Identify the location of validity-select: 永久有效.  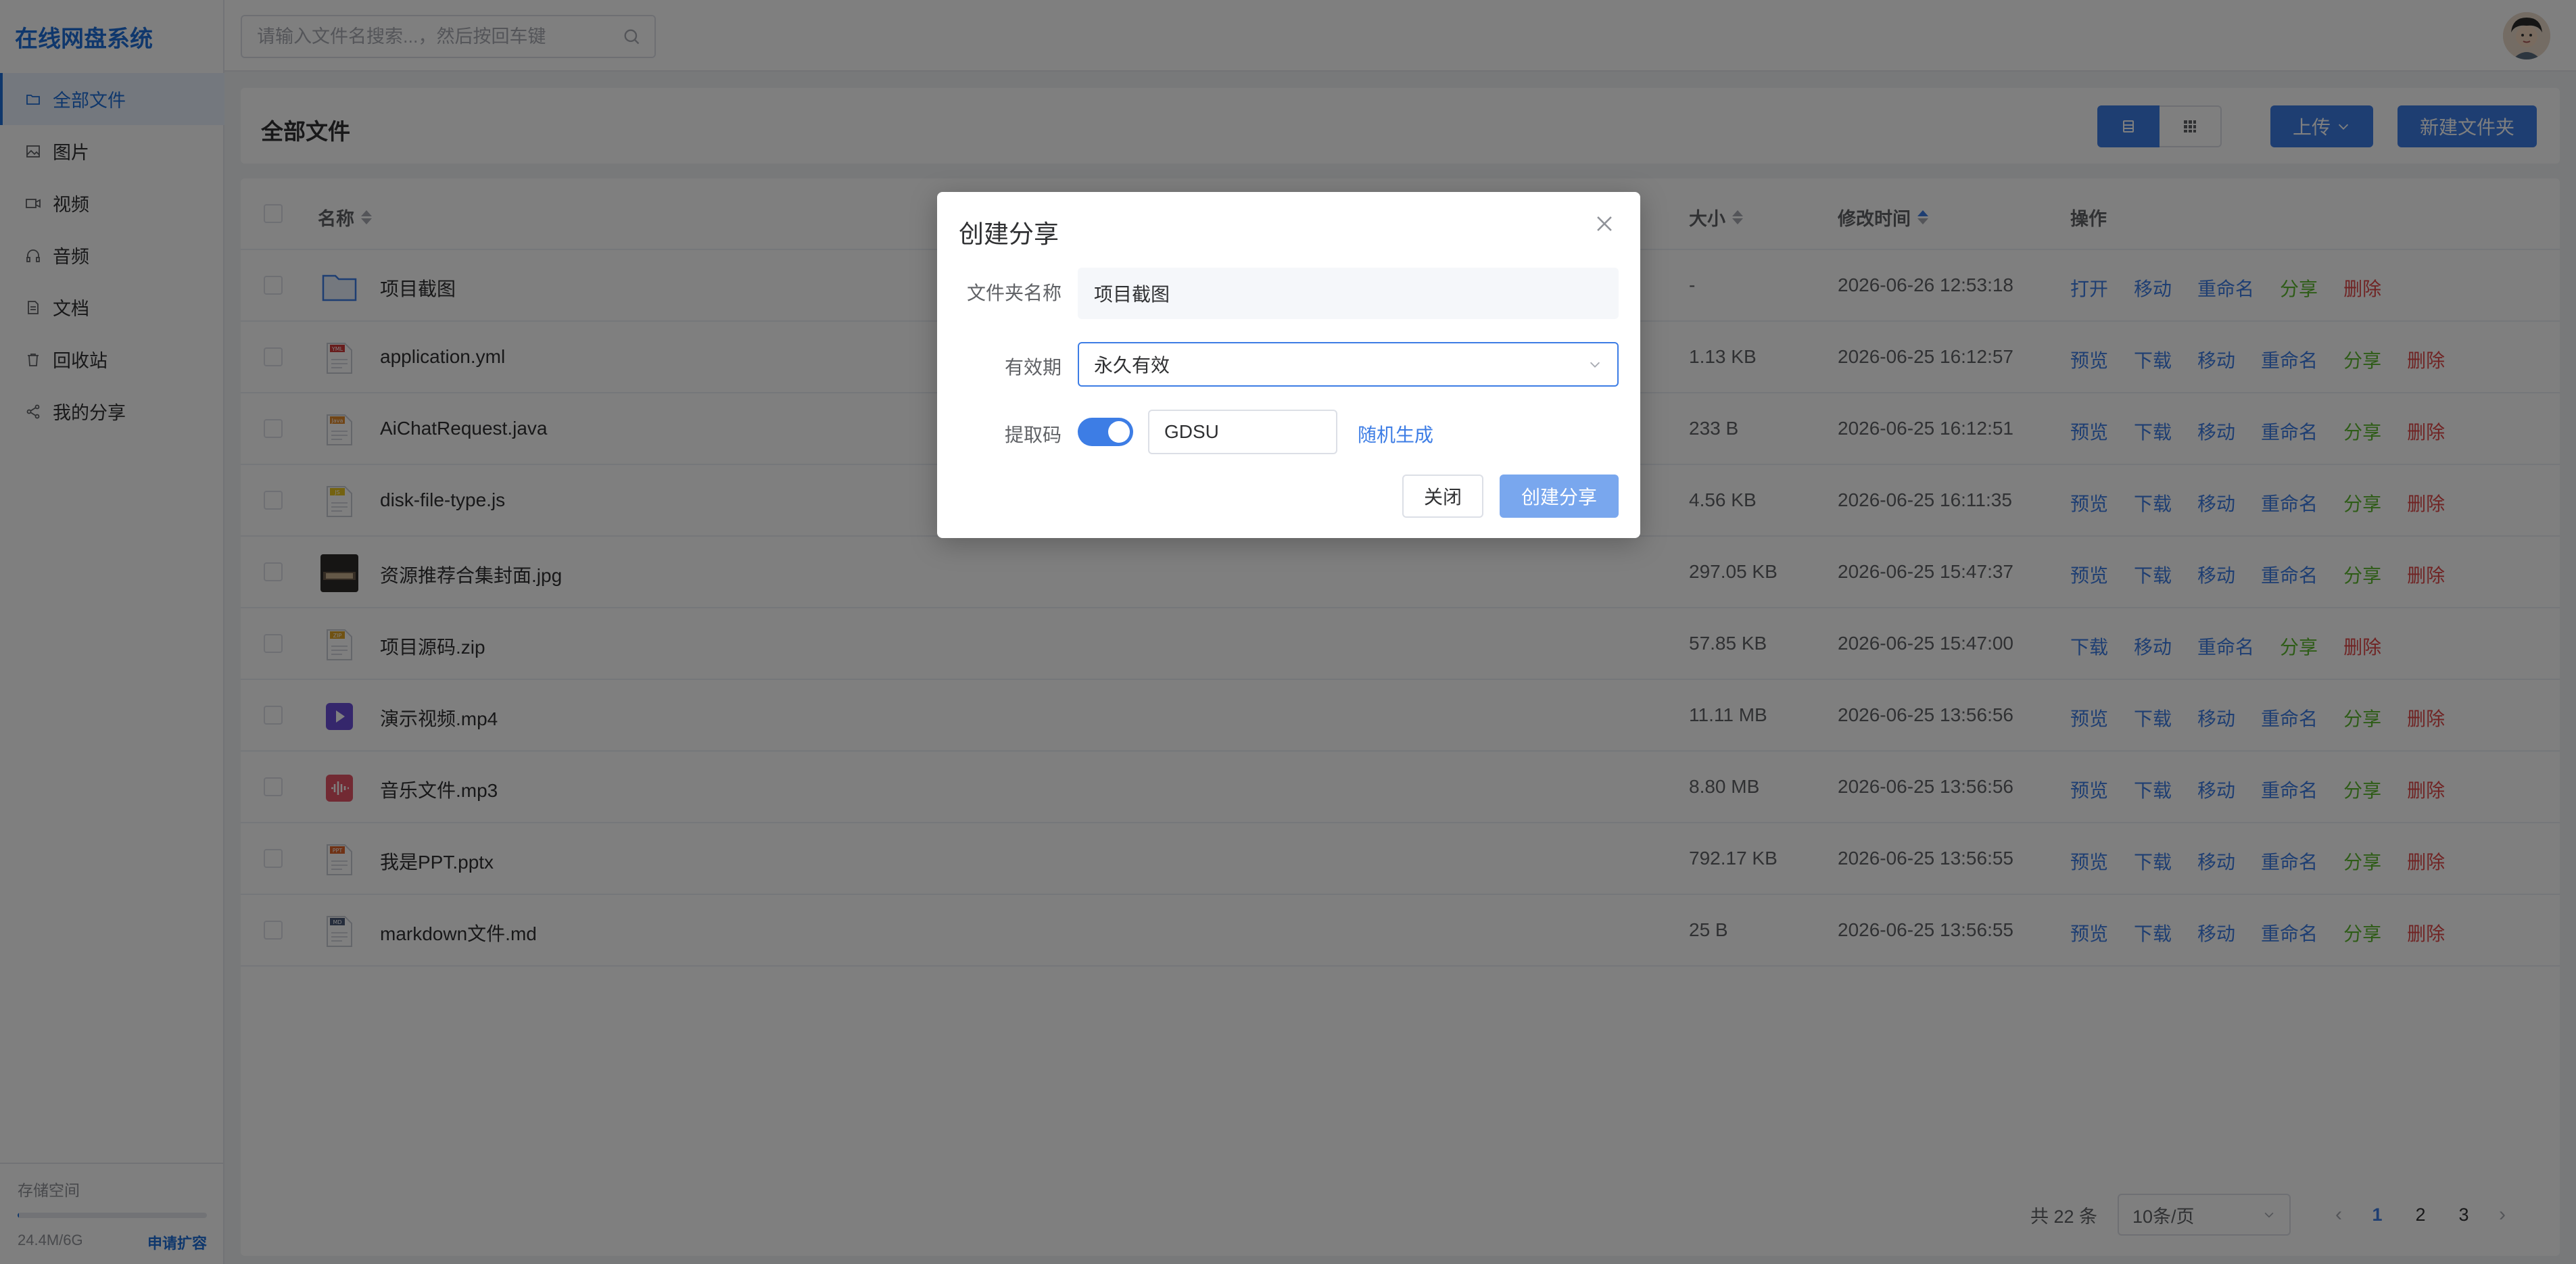
(1348, 364).